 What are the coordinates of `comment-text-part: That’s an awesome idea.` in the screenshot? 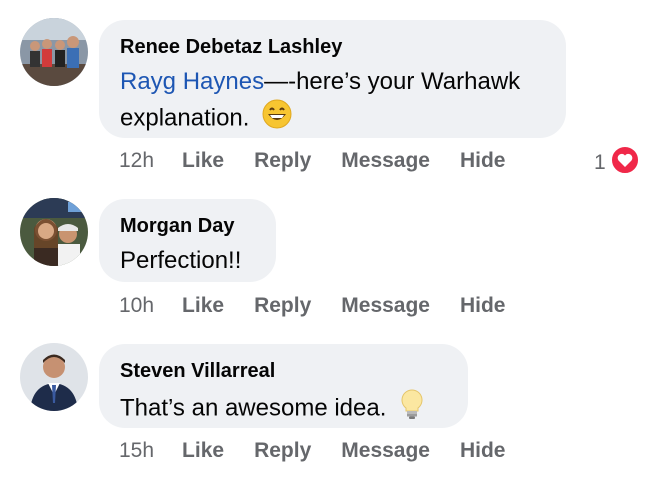 It's located at (253, 408).